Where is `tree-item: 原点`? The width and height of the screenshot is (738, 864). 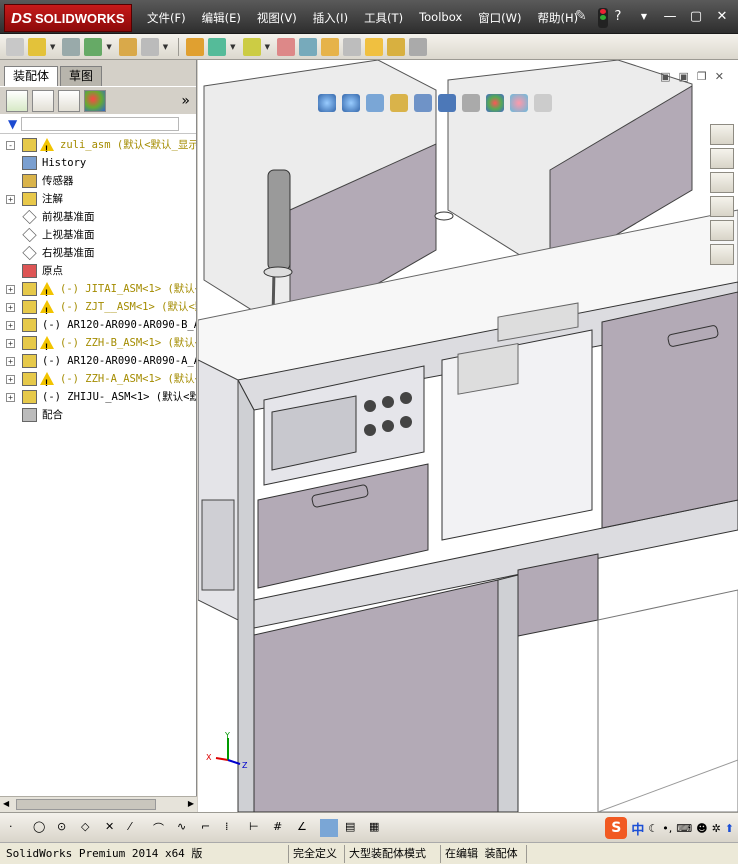
tree-item: 原点 is located at coordinates (98, 271).